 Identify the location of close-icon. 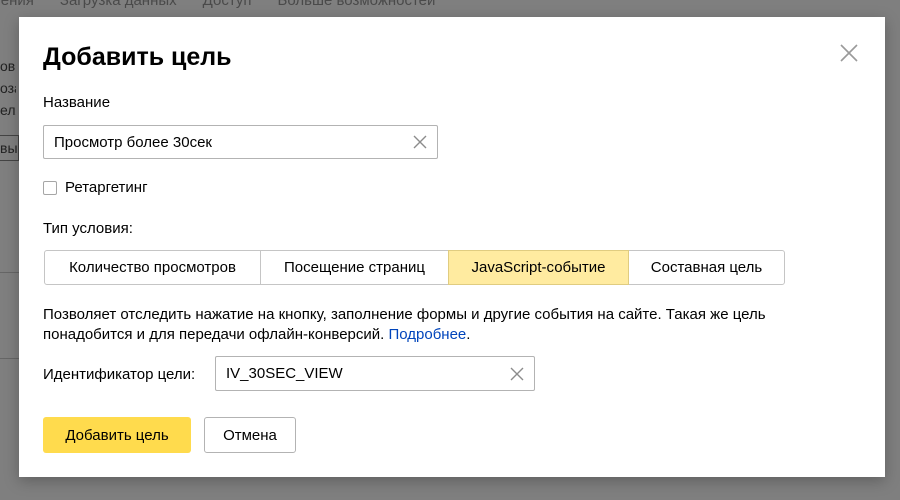
(849, 53).